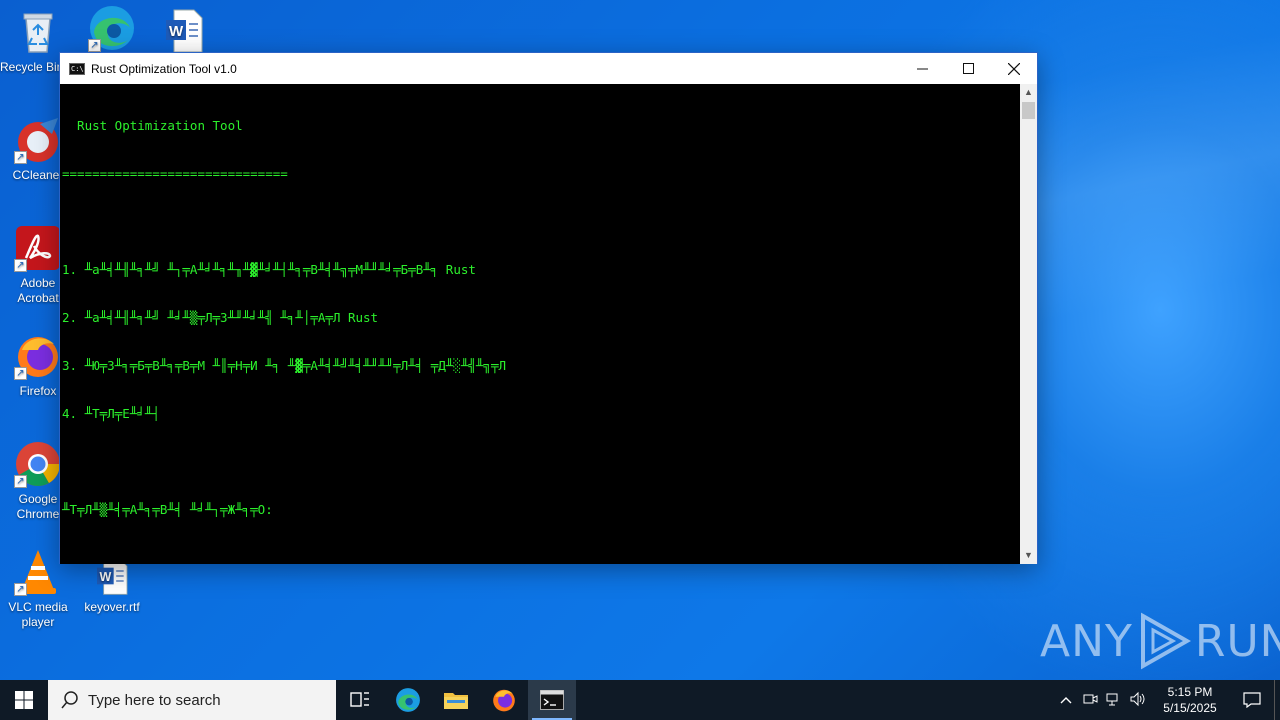 The image size is (1280, 720). I want to click on minimize-icon, so click(922, 69).